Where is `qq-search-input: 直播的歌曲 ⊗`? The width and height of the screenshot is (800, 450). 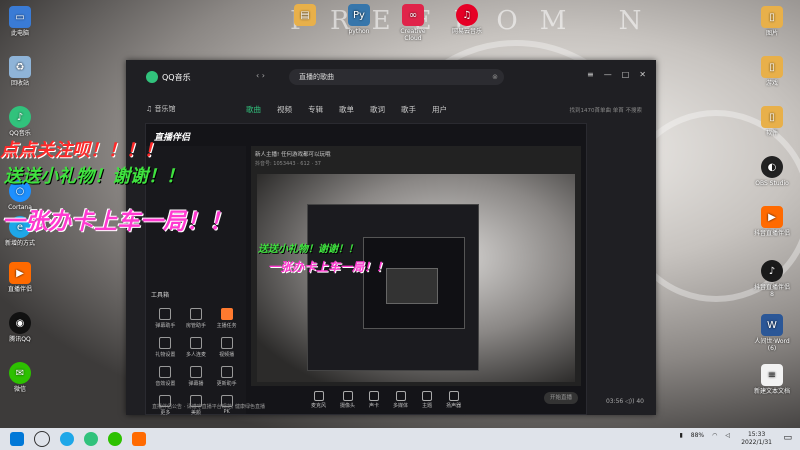 qq-search-input: 直播的歌曲 ⊗ is located at coordinates (396, 77).